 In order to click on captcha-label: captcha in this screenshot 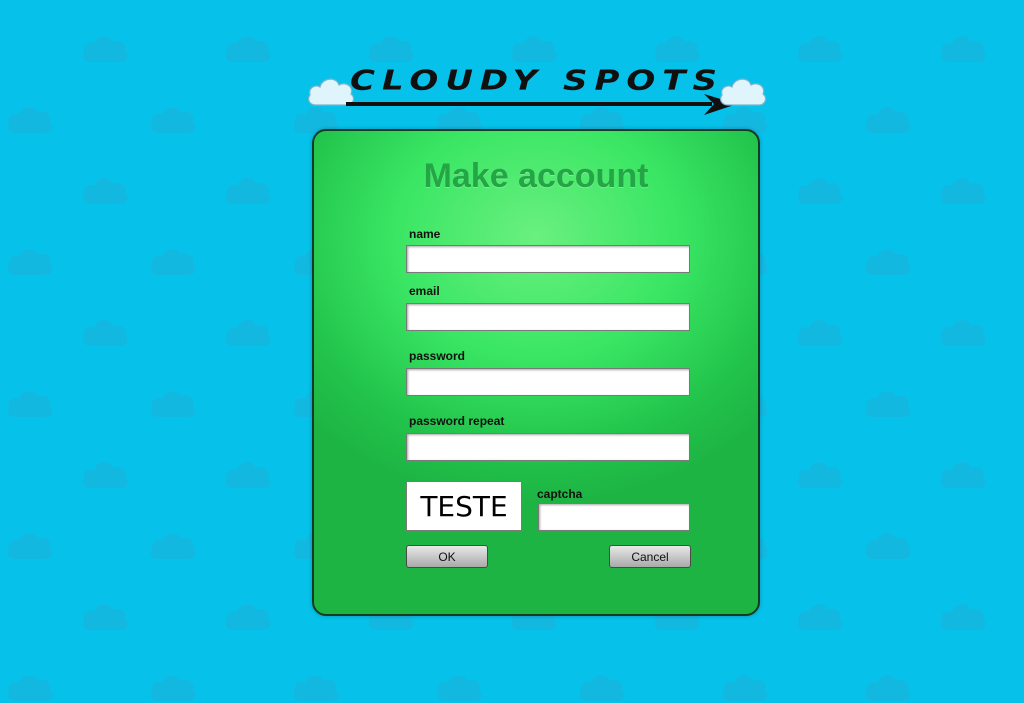, I will do `click(560, 494)`.